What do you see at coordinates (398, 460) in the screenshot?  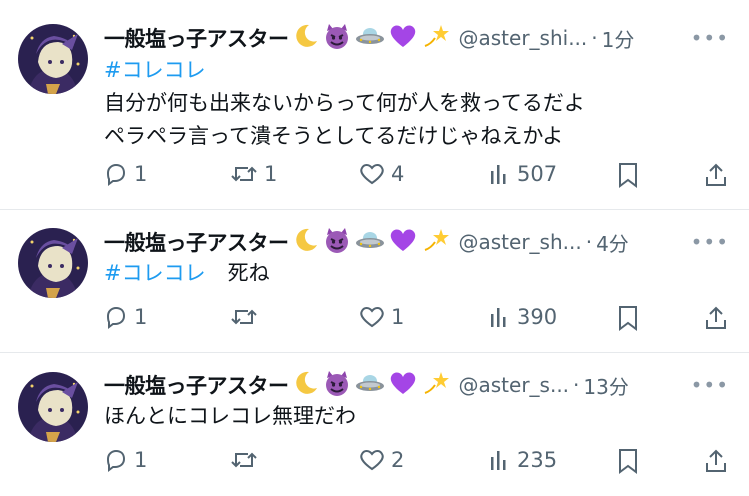 I see `like-count: 2` at bounding box center [398, 460].